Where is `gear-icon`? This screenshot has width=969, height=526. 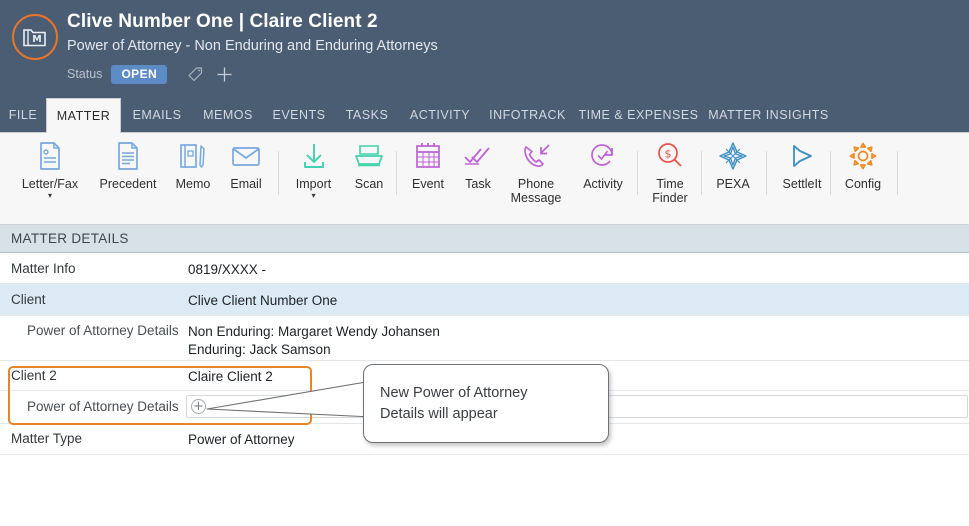
gear-icon is located at coordinates (863, 156).